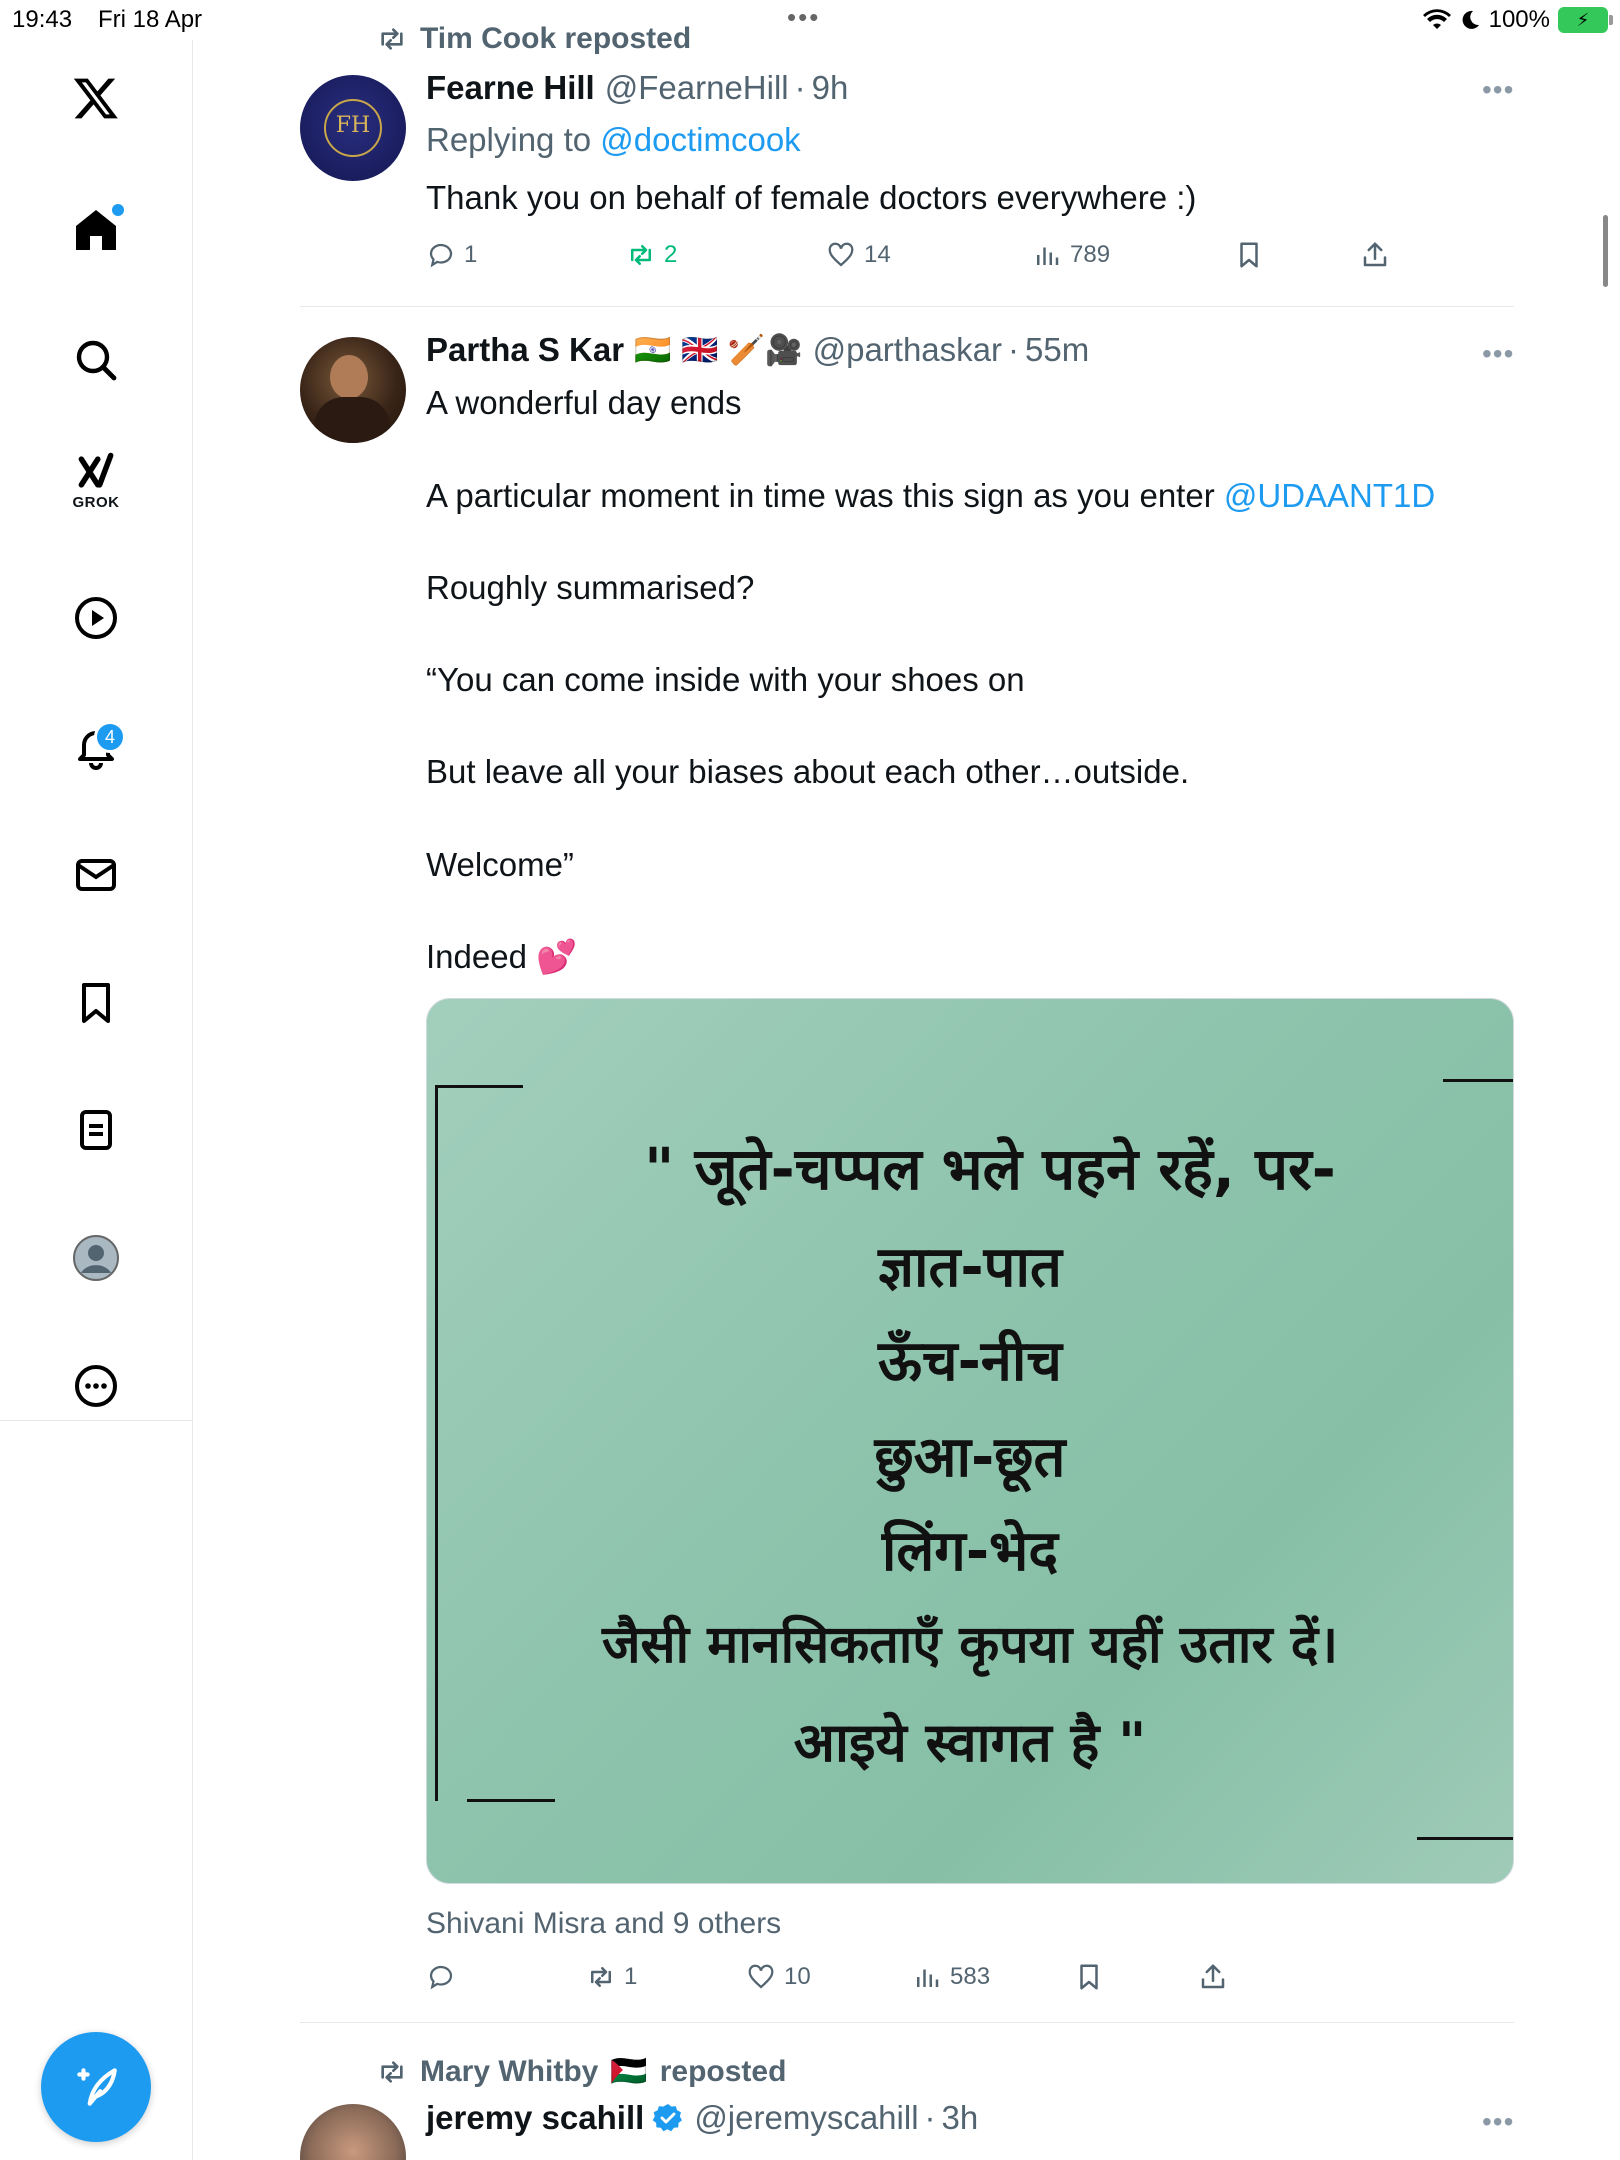  I want to click on views-count: 789, so click(1090, 254).